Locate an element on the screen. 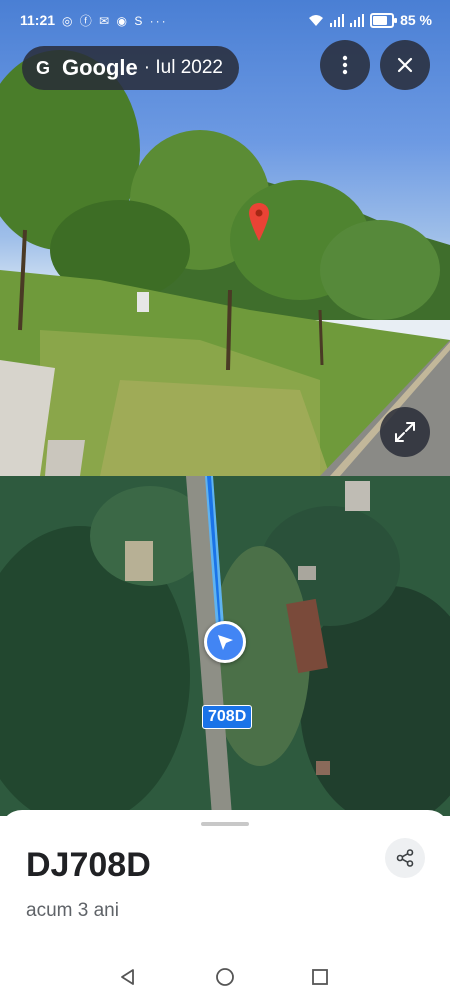 The image size is (450, 1000). place-title: DJ708D is located at coordinates (88, 865).